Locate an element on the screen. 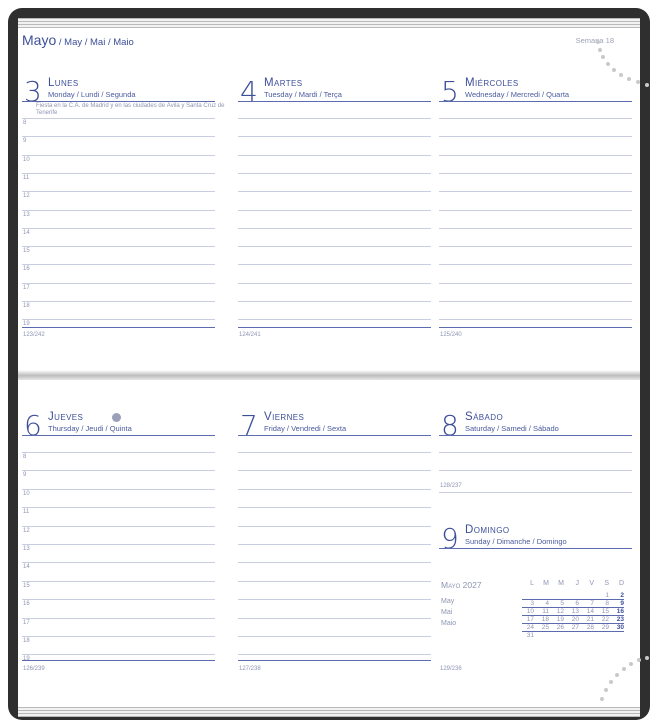 This screenshot has width=658, height=725. mini-calendar-day: 18 is located at coordinates (542, 619).